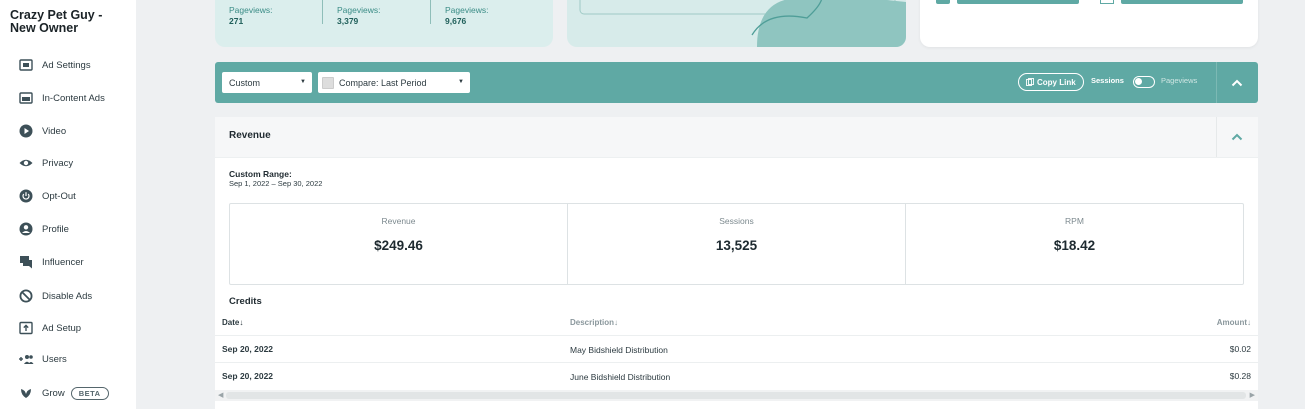 This screenshot has height=409, width=1305. What do you see at coordinates (63, 262) in the screenshot?
I see `sidebar-item-label: Influencer` at bounding box center [63, 262].